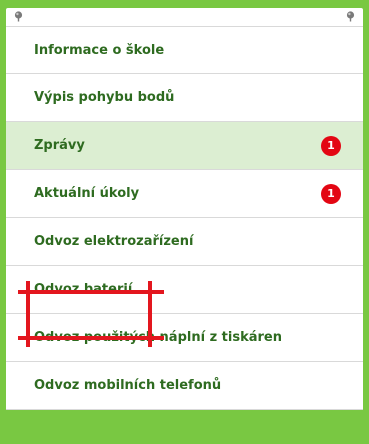  Describe the element at coordinates (59, 145) in the screenshot. I see `menu-item-label: Zprávy` at that location.